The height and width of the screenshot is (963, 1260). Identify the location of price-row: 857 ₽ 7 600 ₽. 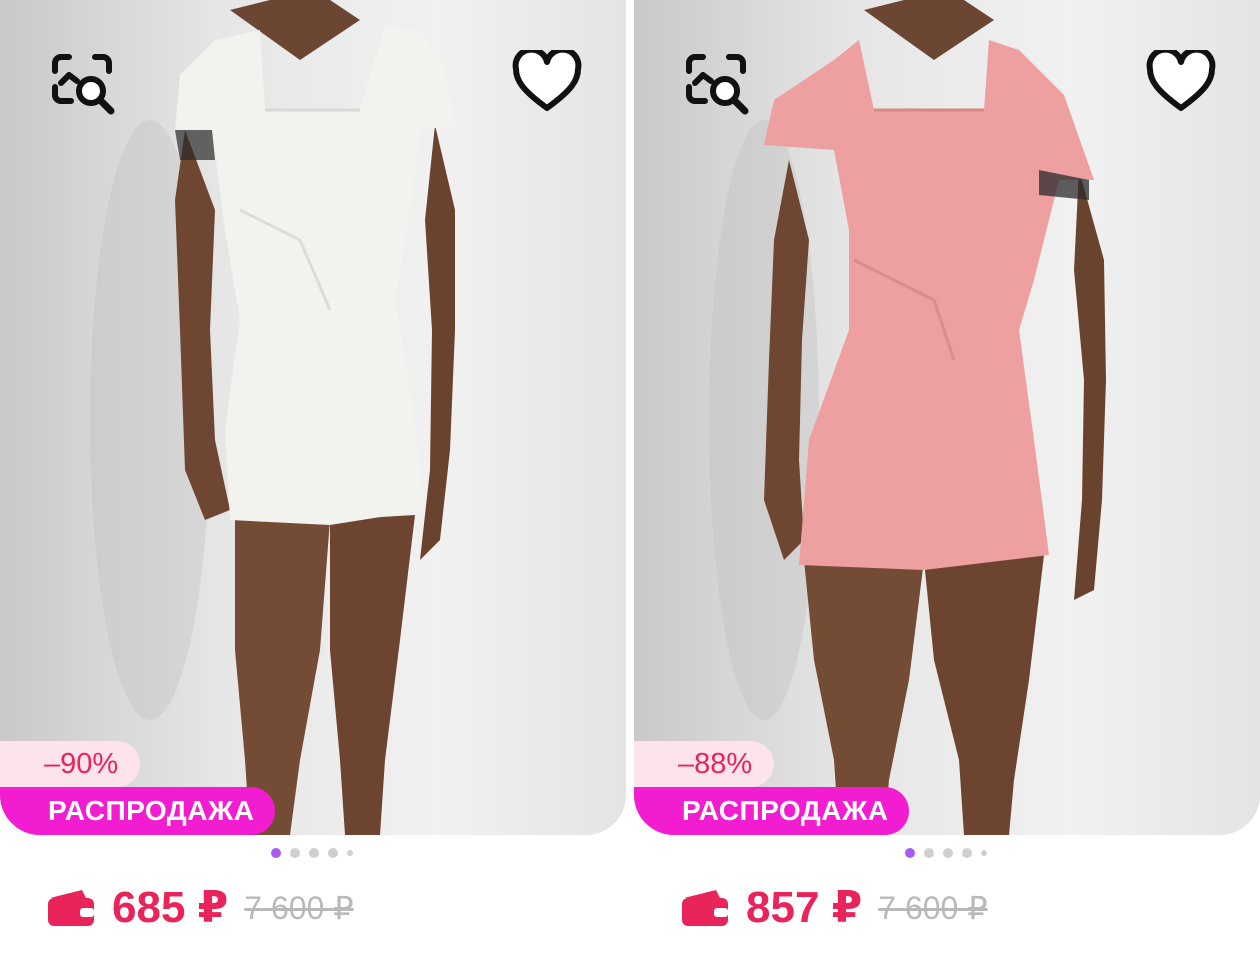
(834, 908).